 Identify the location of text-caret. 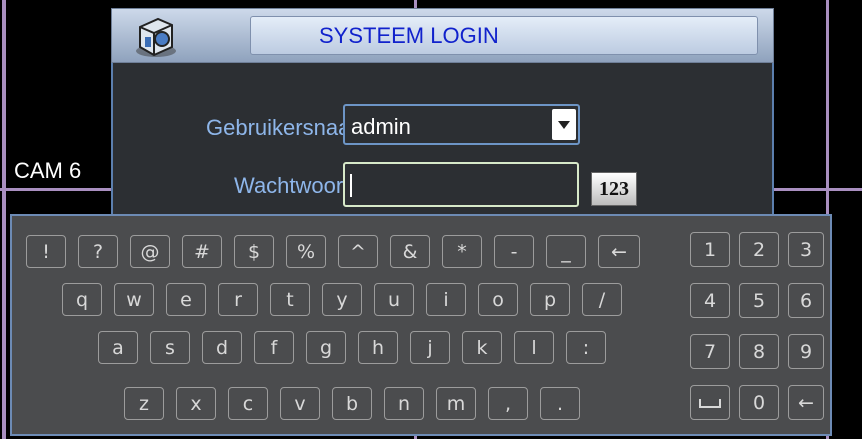
(351, 185).